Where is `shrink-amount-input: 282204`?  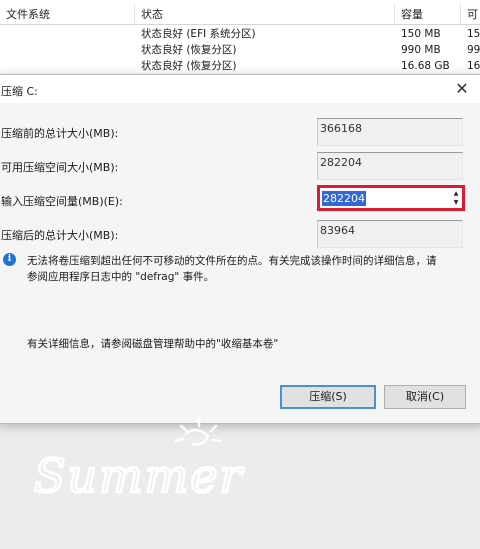 shrink-amount-input: 282204 is located at coordinates (344, 198).